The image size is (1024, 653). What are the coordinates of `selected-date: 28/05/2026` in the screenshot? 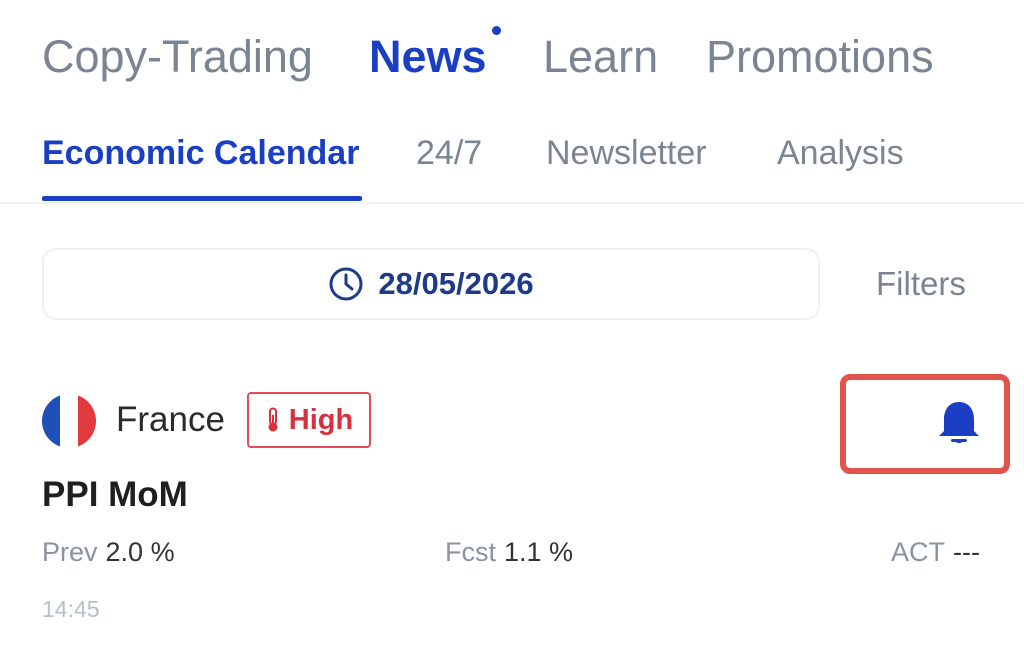 It's located at (456, 283).